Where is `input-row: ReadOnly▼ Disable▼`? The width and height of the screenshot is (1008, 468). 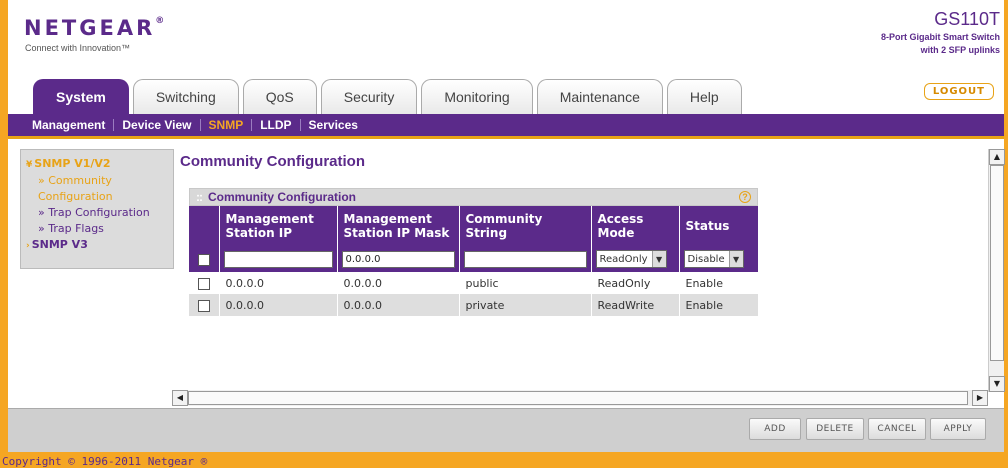 input-row: ReadOnly▼ Disable▼ is located at coordinates (473, 259).